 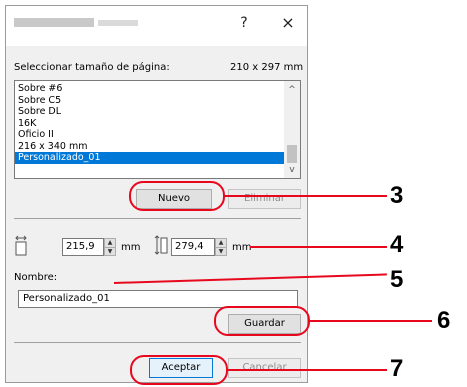 What do you see at coordinates (150, 89) in the screenshot?
I see `list-item: Sobre #6` at bounding box center [150, 89].